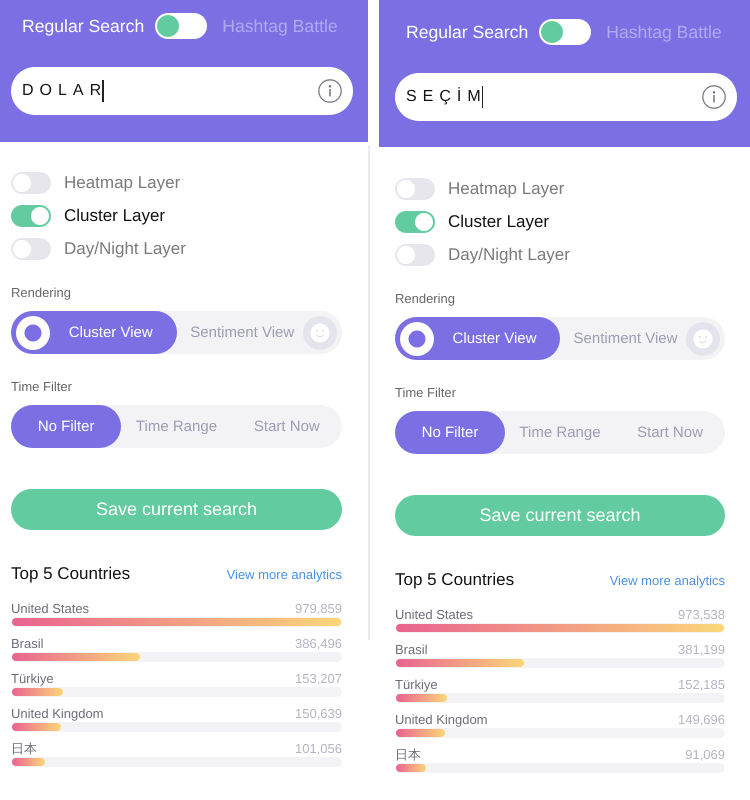 The width and height of the screenshot is (750, 800). I want to click on country-count: 152,185, so click(701, 685).